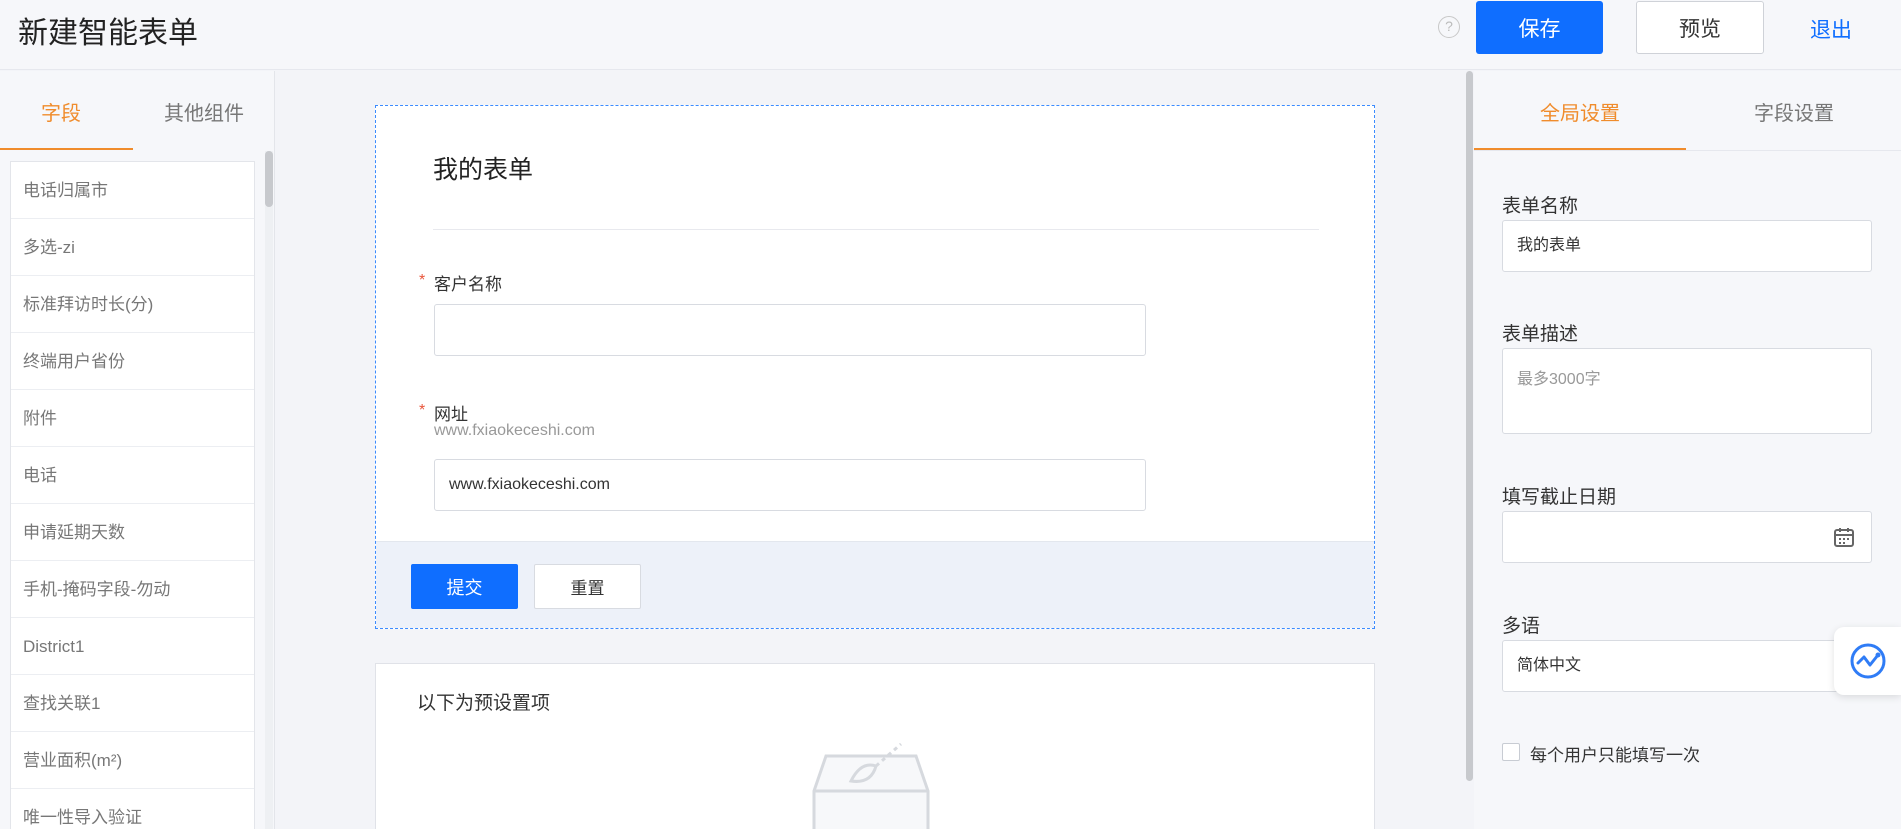  I want to click on save-button: 保存, so click(1539, 27).